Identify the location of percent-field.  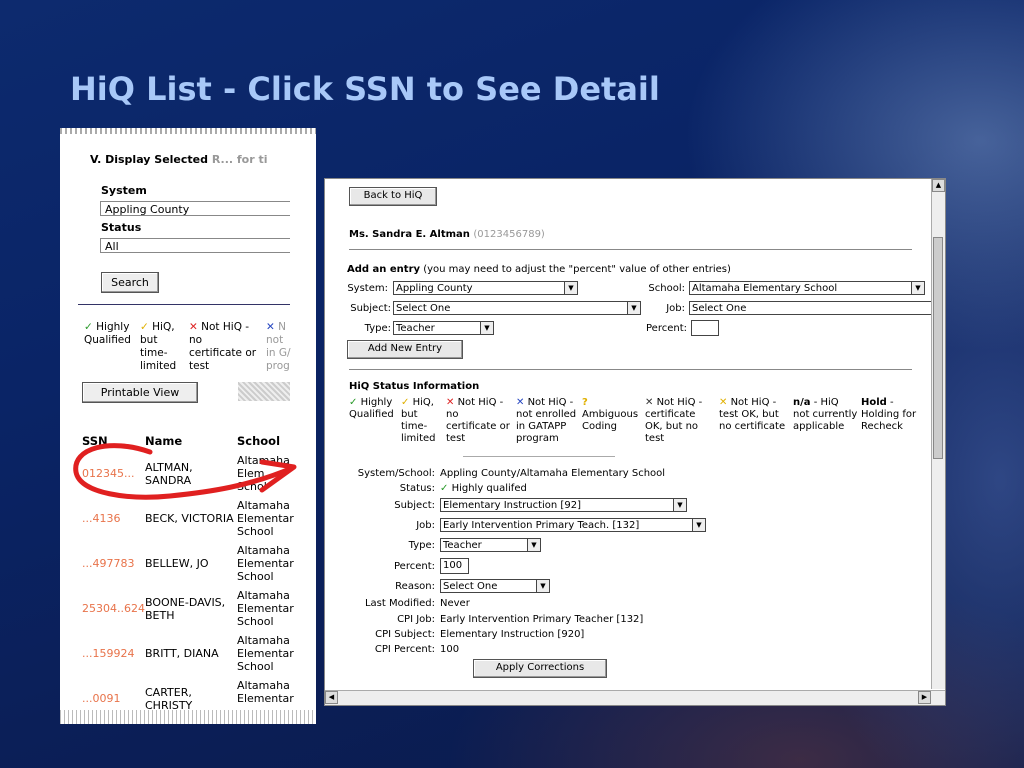
(705, 328).